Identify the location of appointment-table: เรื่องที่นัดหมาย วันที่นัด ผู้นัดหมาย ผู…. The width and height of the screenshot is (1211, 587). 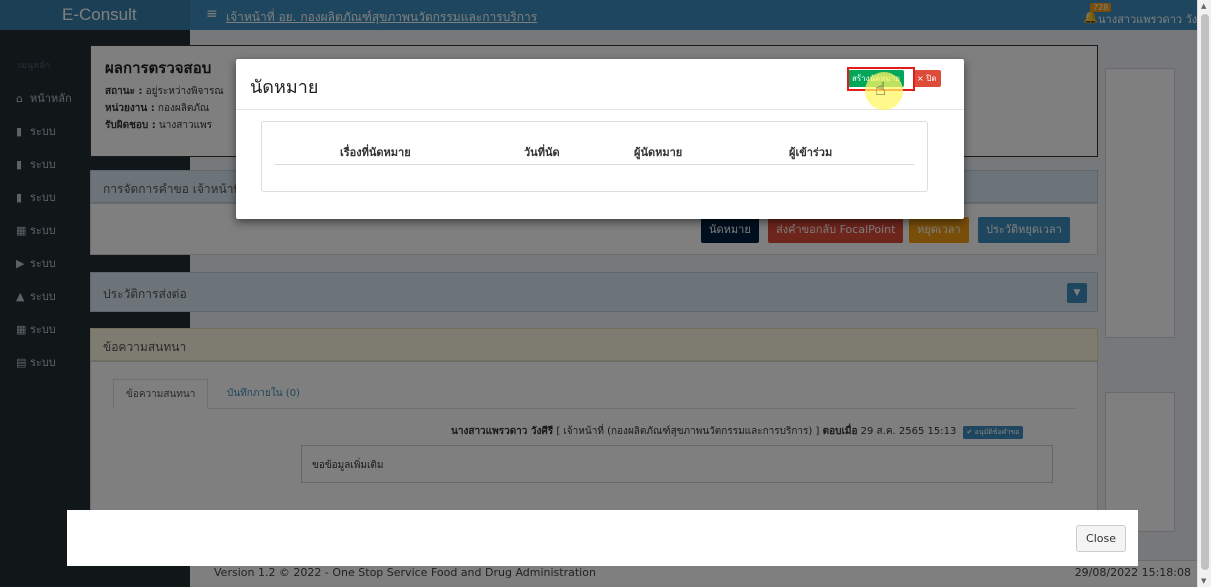
(594, 156).